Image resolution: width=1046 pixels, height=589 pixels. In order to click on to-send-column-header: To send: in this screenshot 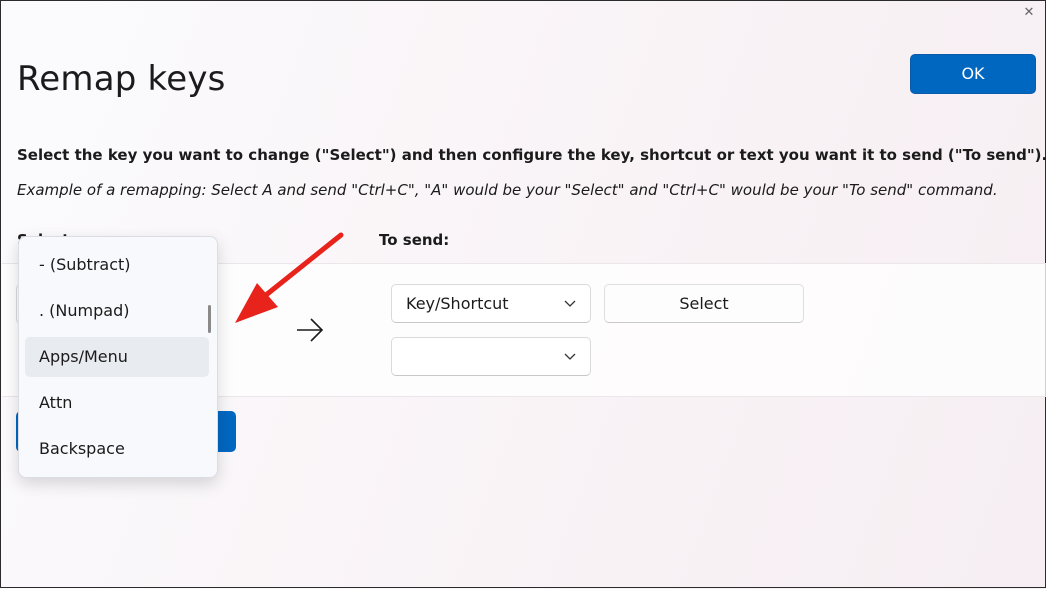, I will do `click(414, 240)`.